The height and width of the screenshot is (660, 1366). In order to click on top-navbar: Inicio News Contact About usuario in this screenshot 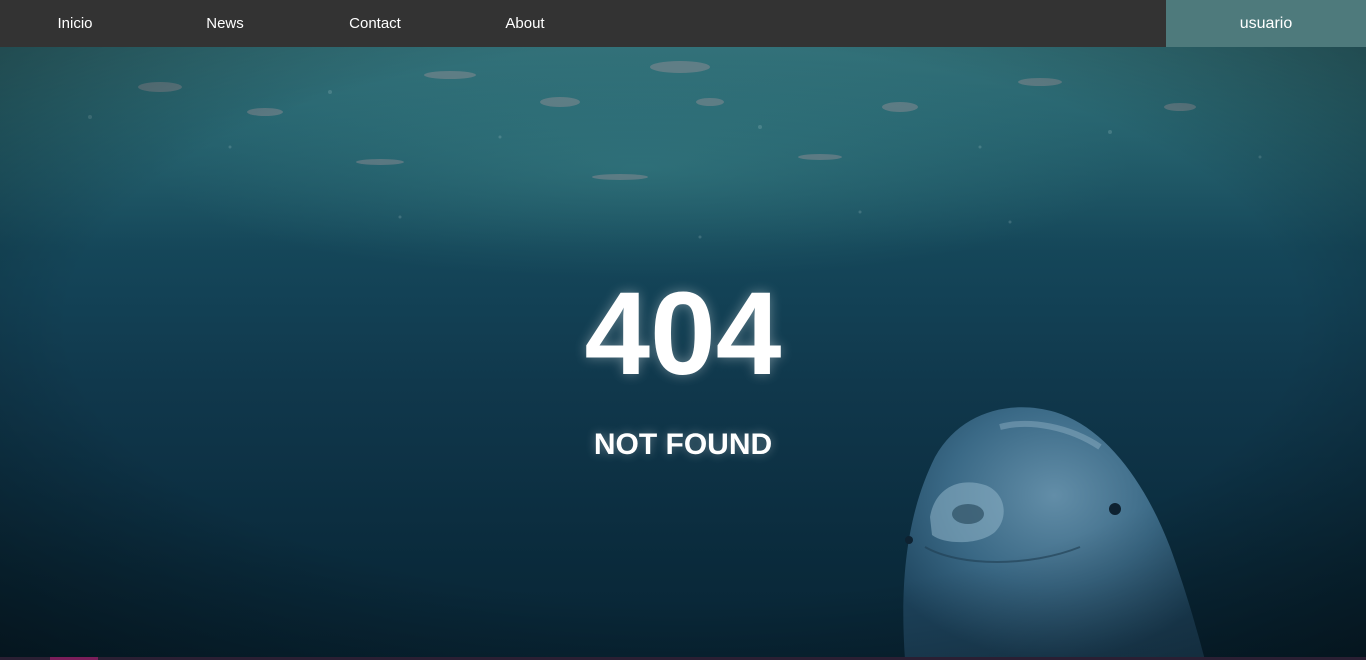, I will do `click(683, 23)`.